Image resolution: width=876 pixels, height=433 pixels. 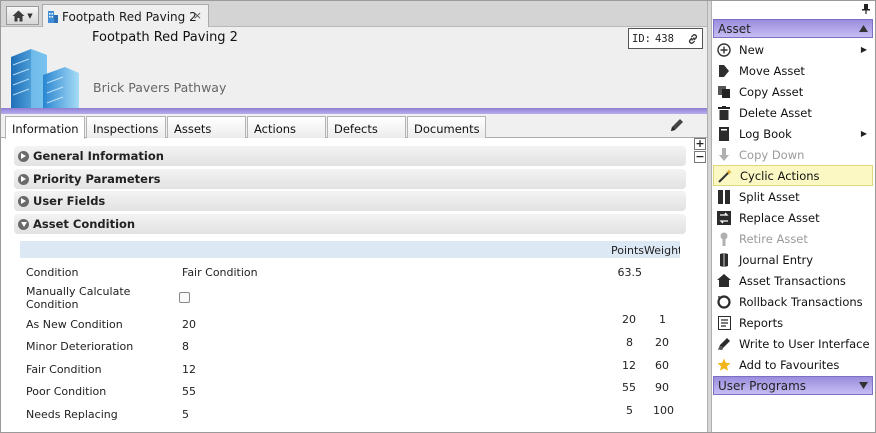 I want to click on document-tab: Footpath Red Paving 2 ×, so click(x=125, y=16).